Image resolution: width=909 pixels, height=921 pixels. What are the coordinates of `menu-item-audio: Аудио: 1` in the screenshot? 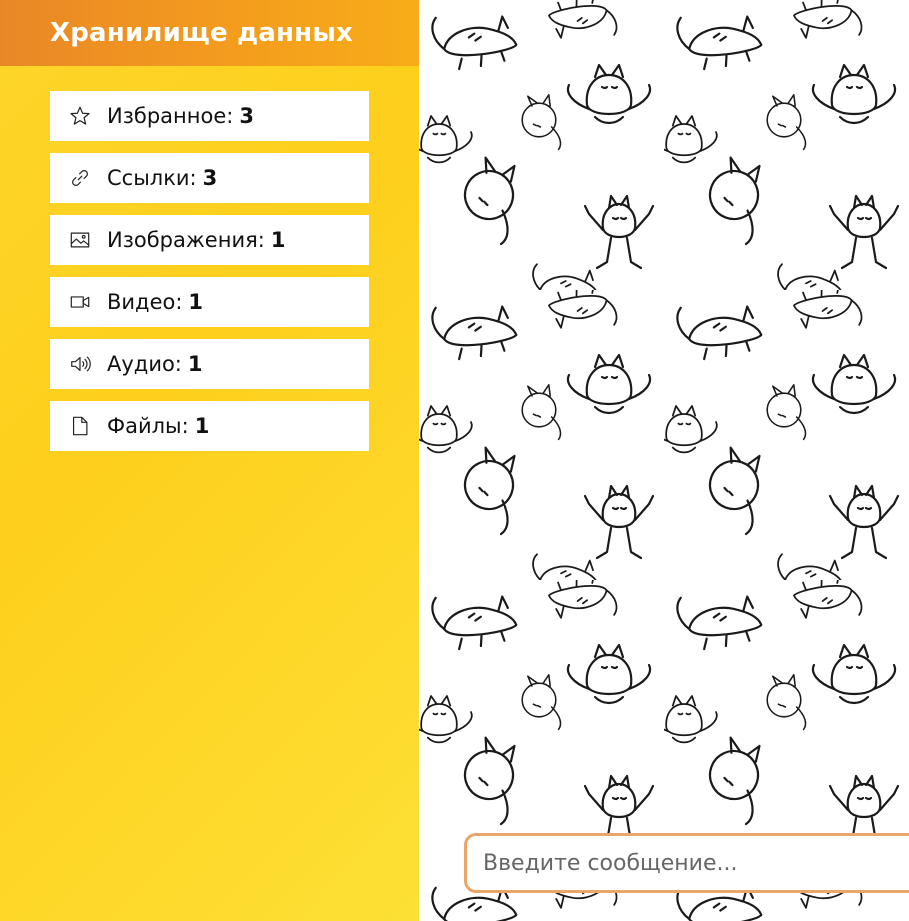 It's located at (209, 364).